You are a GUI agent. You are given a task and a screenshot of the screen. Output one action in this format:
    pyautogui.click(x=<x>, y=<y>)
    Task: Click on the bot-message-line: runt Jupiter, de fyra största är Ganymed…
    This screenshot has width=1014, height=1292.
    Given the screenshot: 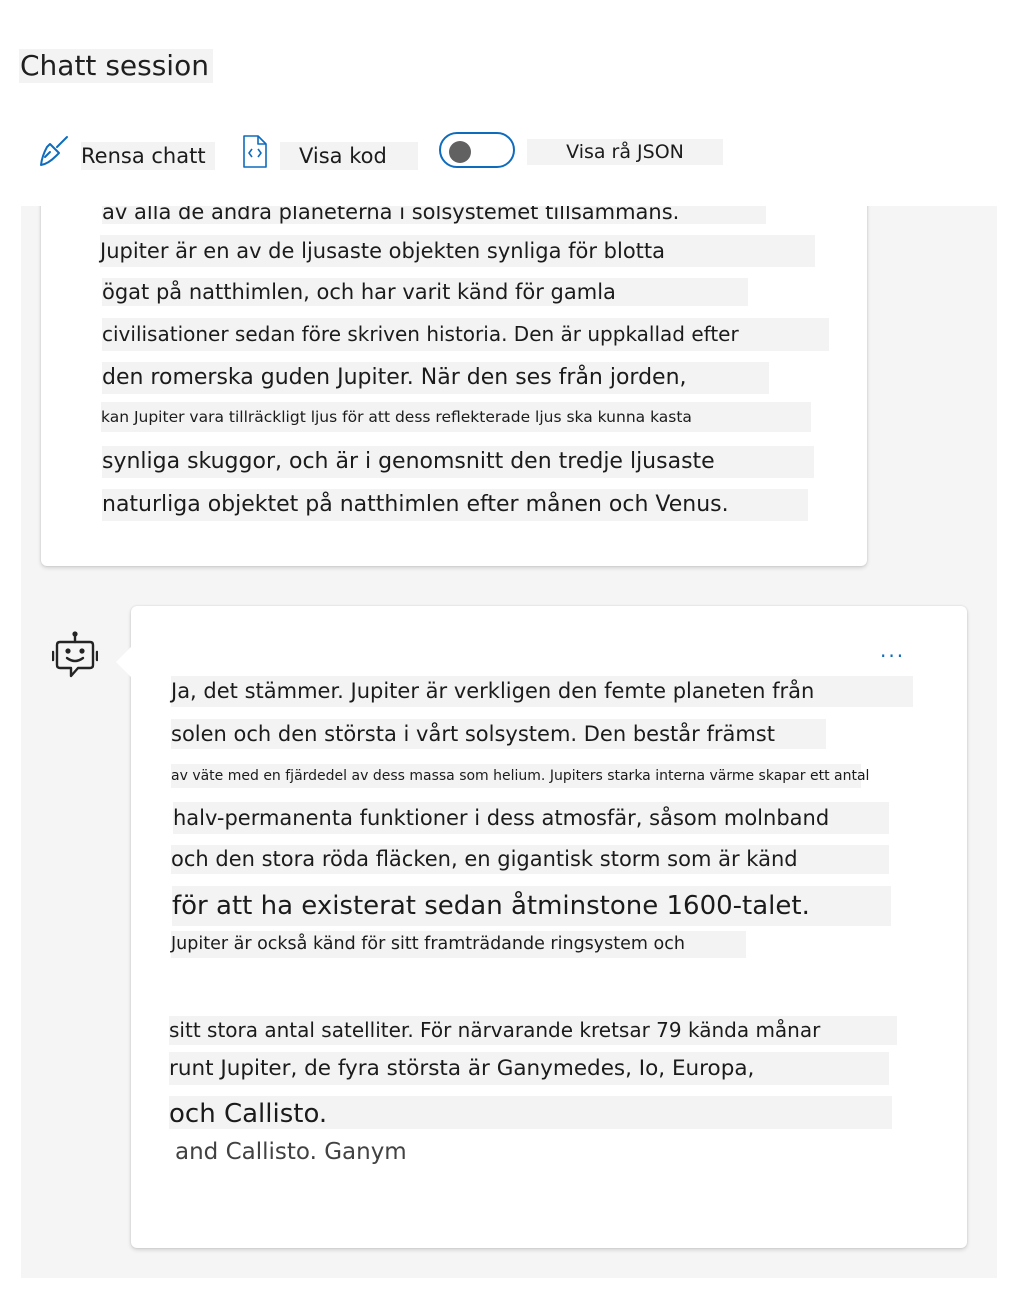 What is the action you would take?
    pyautogui.click(x=529, y=1068)
    